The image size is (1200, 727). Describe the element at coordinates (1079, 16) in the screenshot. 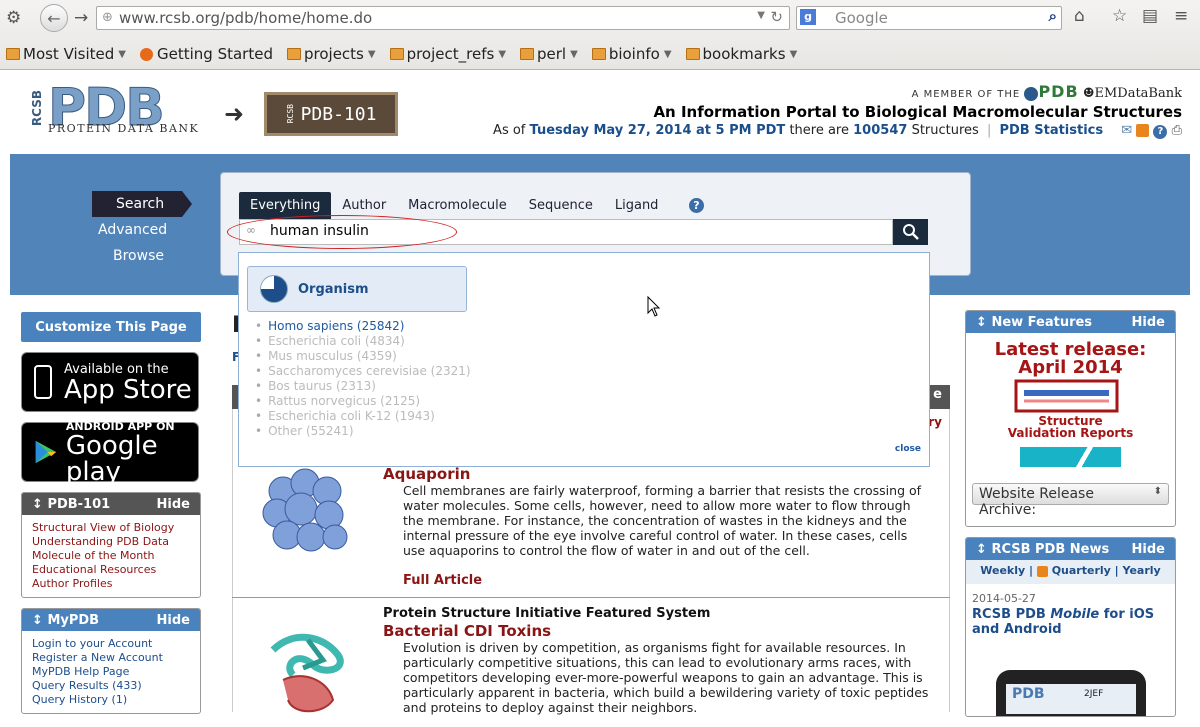

I see `home-icon: ⌂` at that location.